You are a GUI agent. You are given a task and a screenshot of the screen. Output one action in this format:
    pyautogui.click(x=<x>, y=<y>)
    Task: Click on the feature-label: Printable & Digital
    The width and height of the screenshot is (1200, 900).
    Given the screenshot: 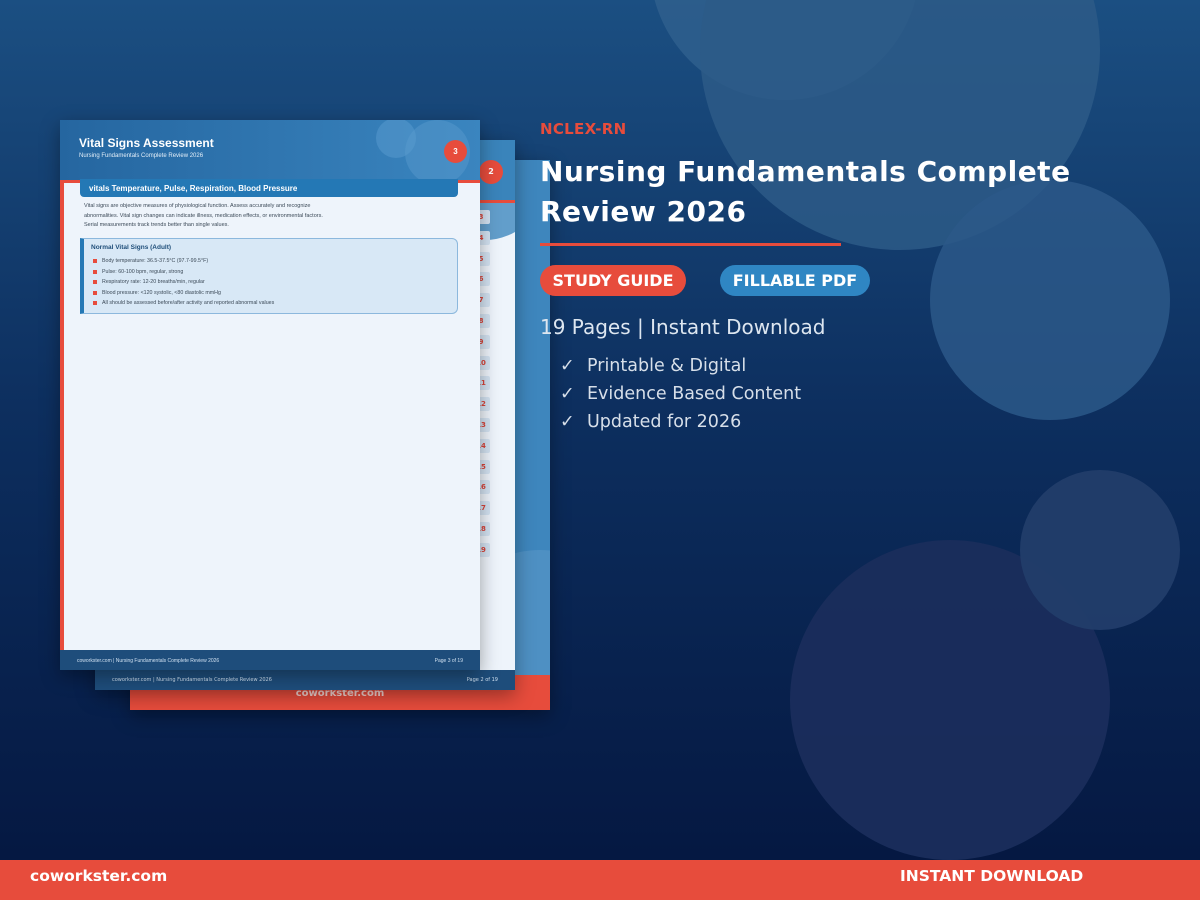 What is the action you would take?
    pyautogui.click(x=667, y=366)
    